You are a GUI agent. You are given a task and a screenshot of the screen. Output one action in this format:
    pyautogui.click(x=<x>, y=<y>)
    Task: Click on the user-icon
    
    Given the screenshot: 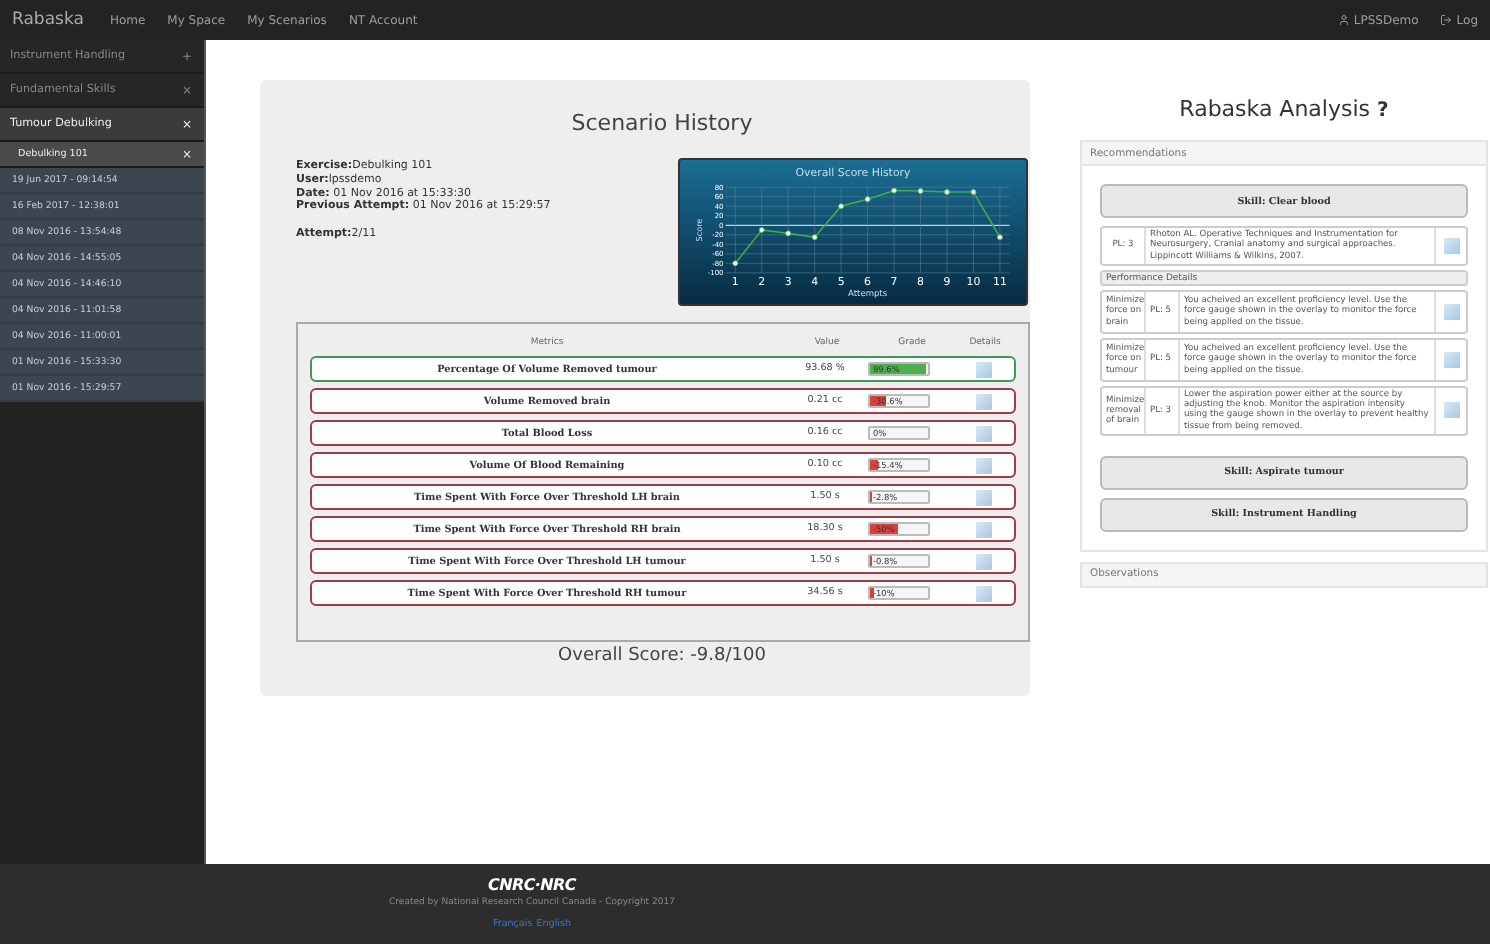 What is the action you would take?
    pyautogui.click(x=1343, y=20)
    